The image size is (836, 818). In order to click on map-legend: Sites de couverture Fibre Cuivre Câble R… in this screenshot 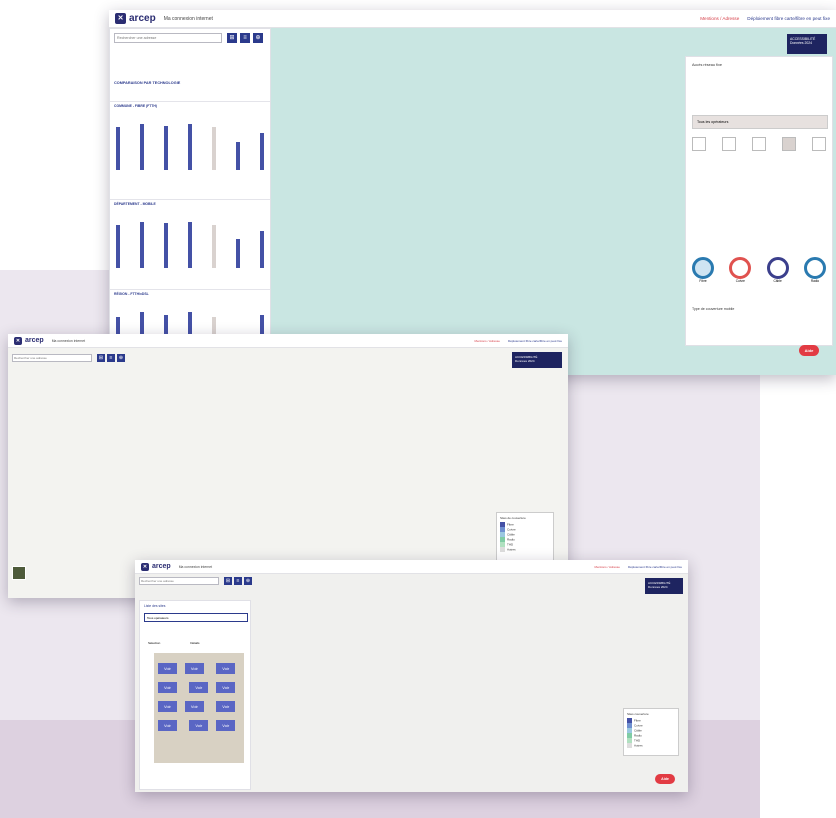, I will do `click(525, 537)`.